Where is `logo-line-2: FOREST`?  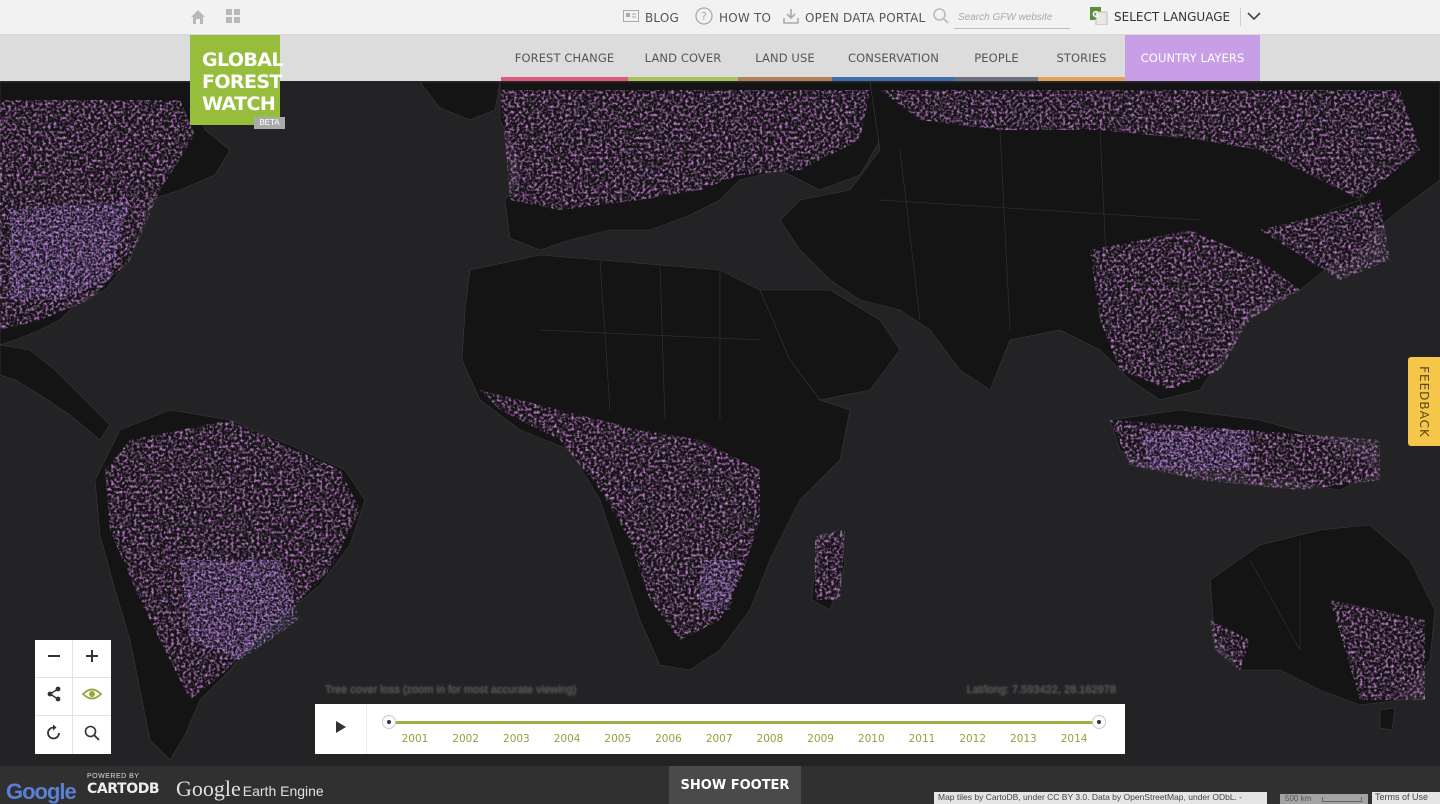
logo-line-2: FOREST is located at coordinates (242, 82).